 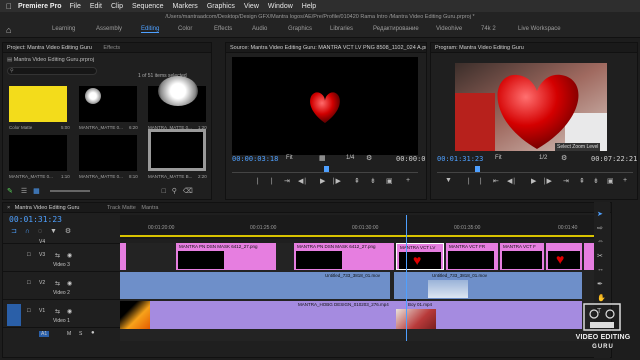 What do you see at coordinates (420, 256) in the screenshot?
I see `clip-v3-vct-lv: MANTRA VCT LV ♥` at bounding box center [420, 256].